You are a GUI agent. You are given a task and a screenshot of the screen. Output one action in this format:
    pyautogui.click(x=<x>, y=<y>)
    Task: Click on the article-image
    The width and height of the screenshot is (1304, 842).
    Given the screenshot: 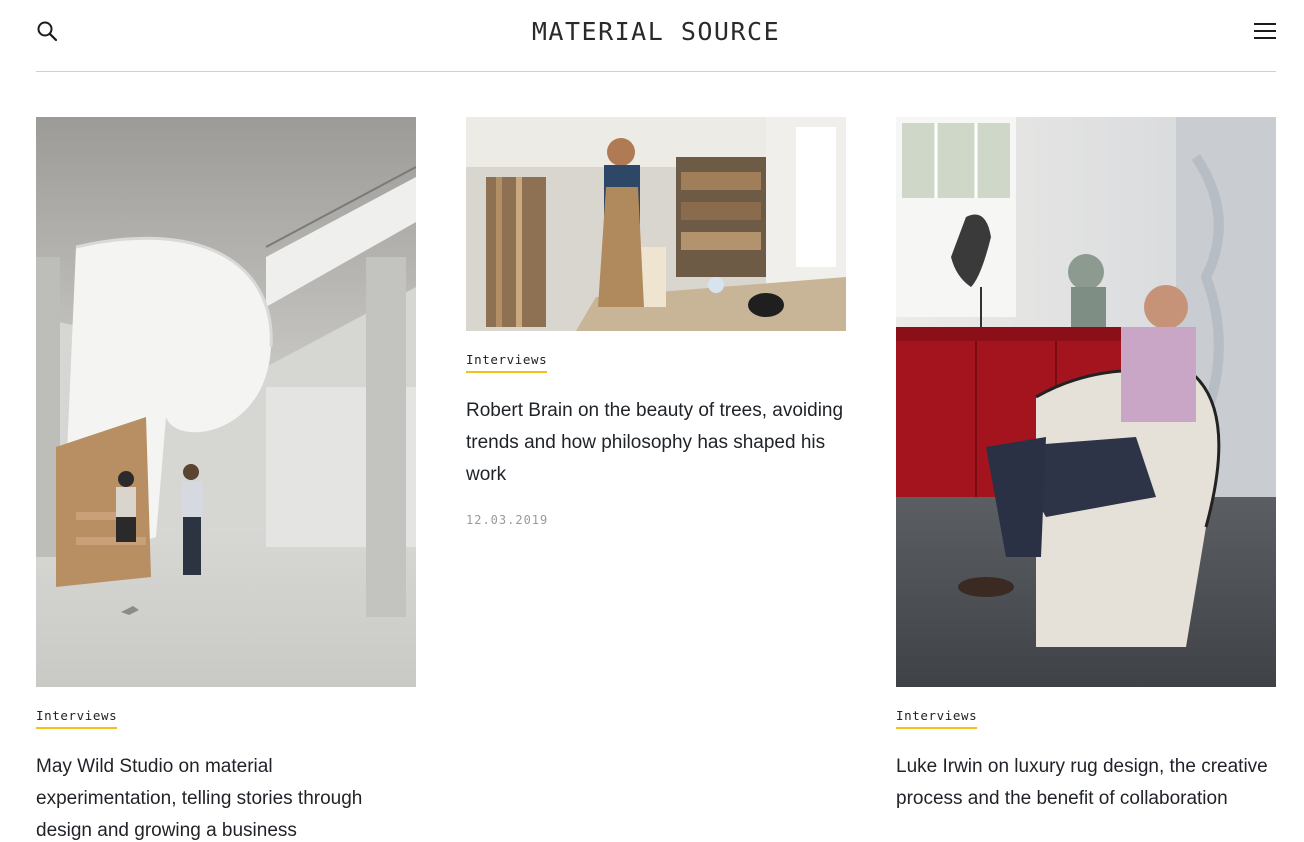 What is the action you would take?
    pyautogui.click(x=656, y=224)
    